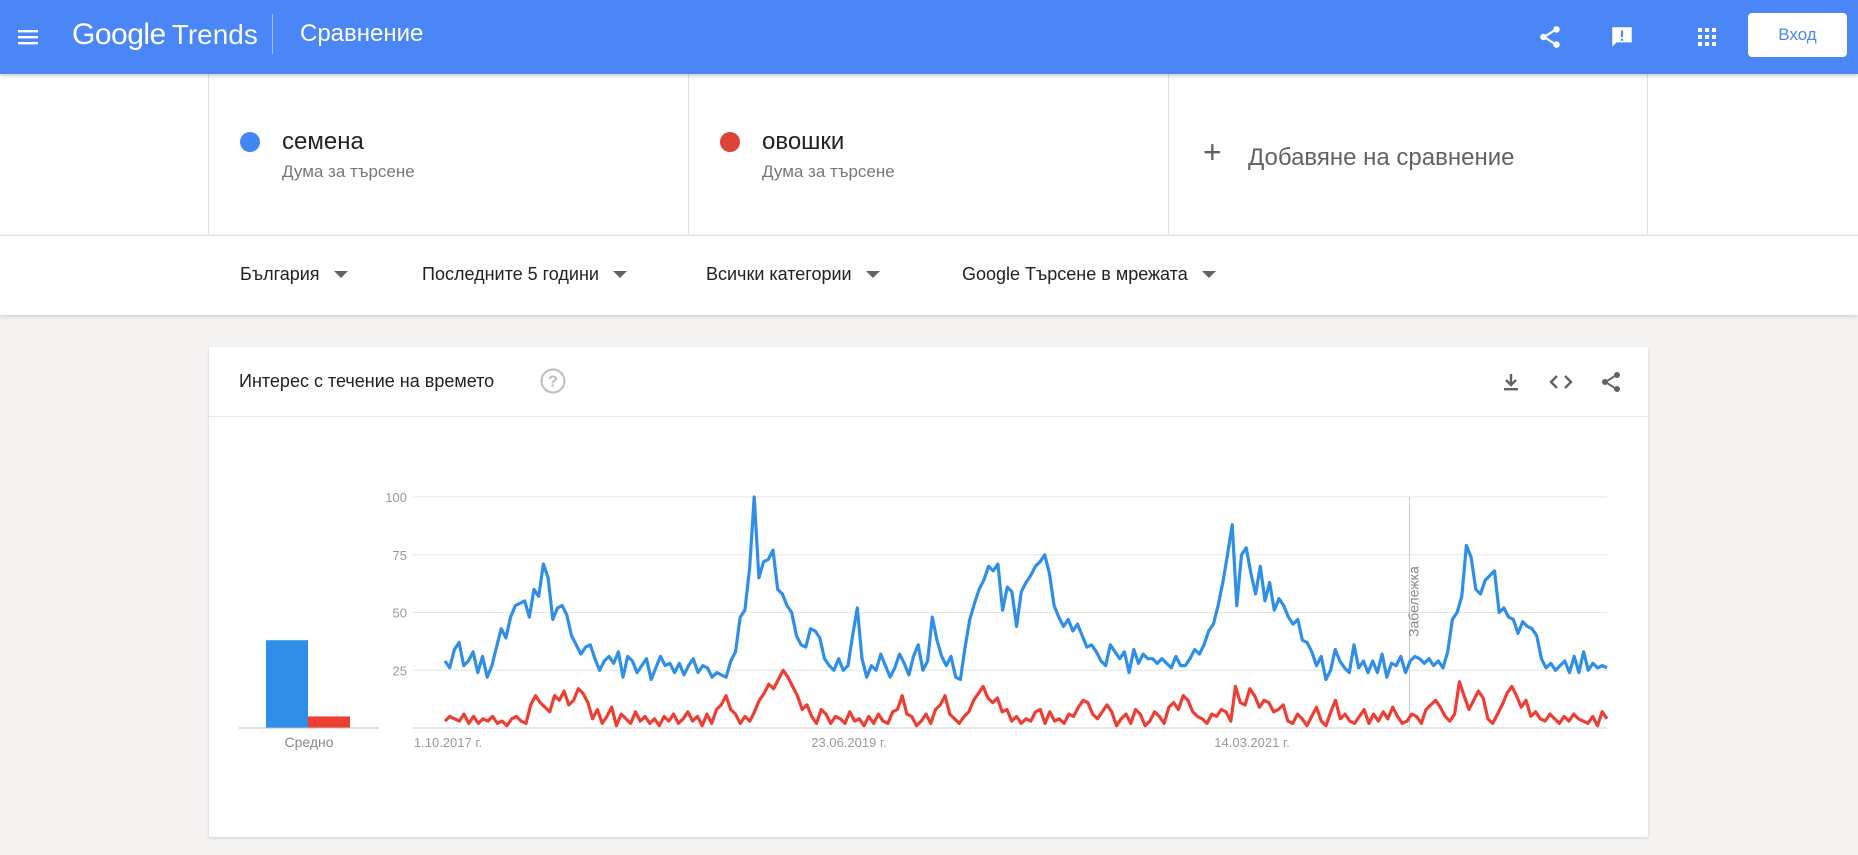  What do you see at coordinates (400, 613) in the screenshot?
I see `y-tick-label: 50` at bounding box center [400, 613].